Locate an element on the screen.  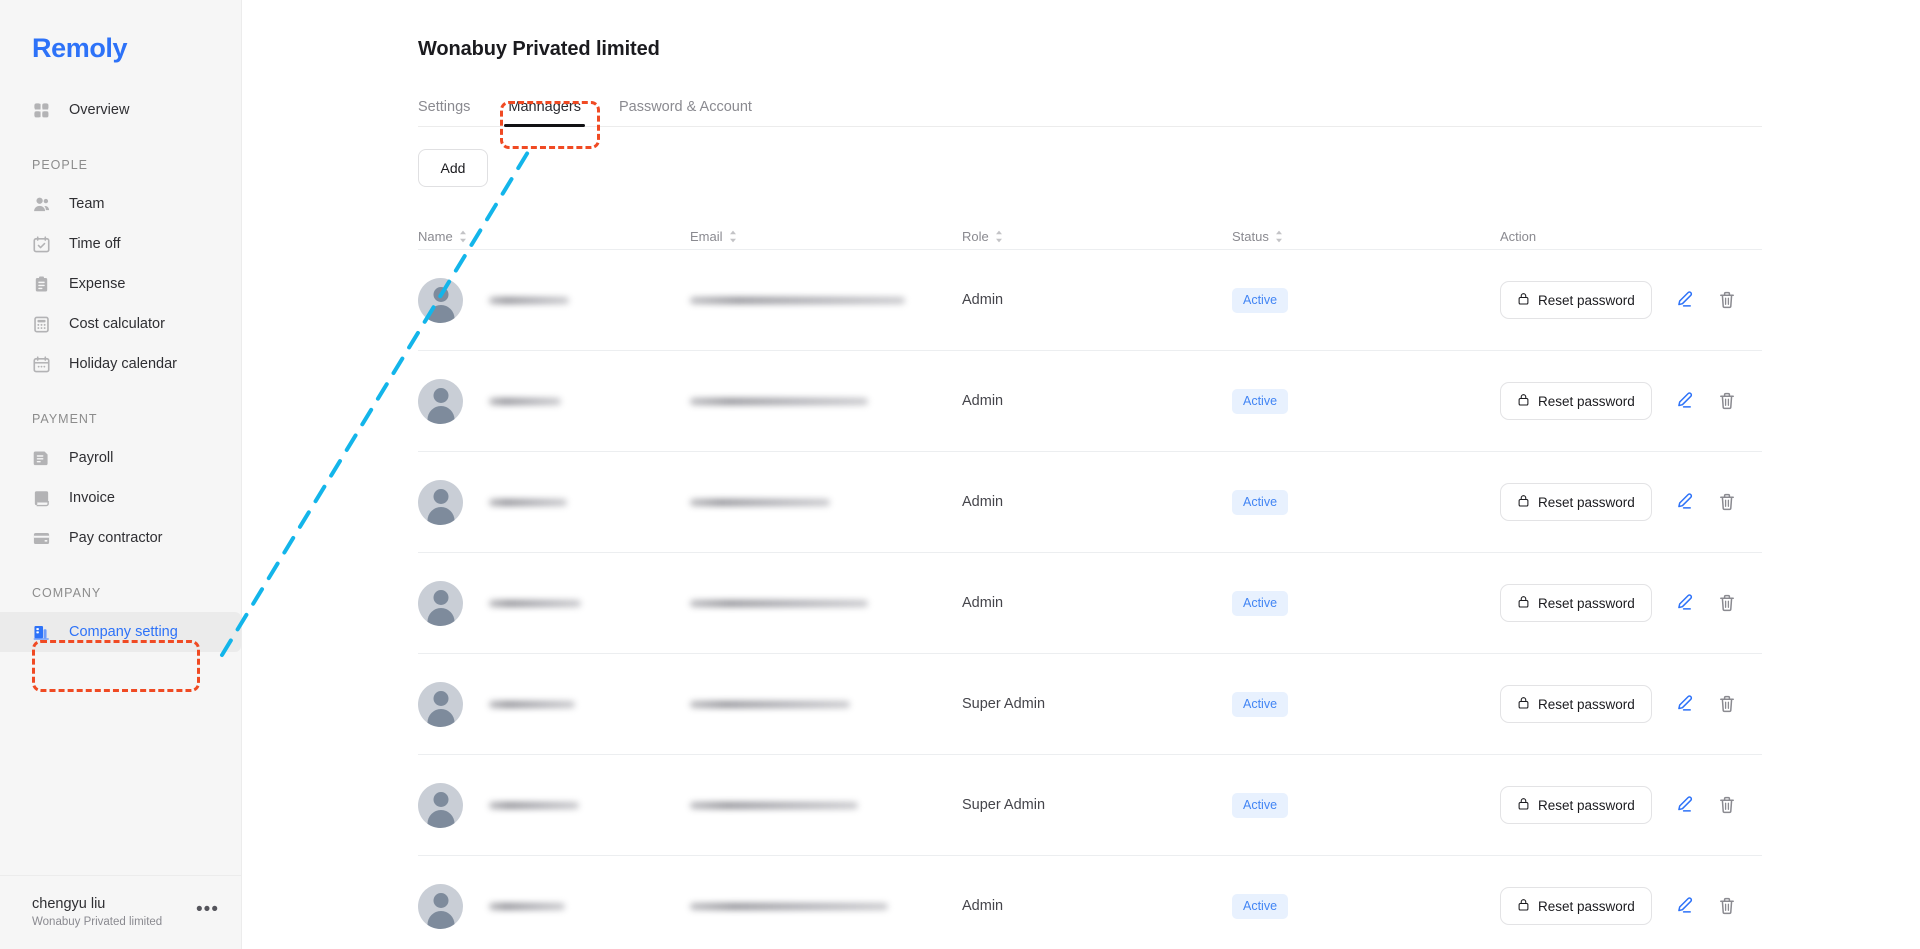
sidebar-item-team: Team is located at coordinates (120, 204).